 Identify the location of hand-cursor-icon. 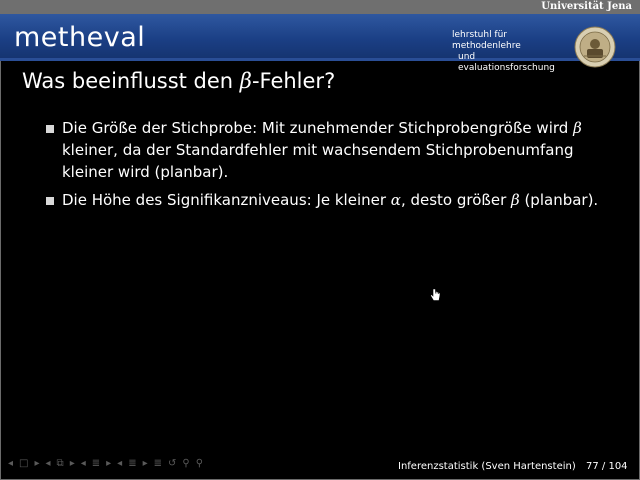
(435, 294).